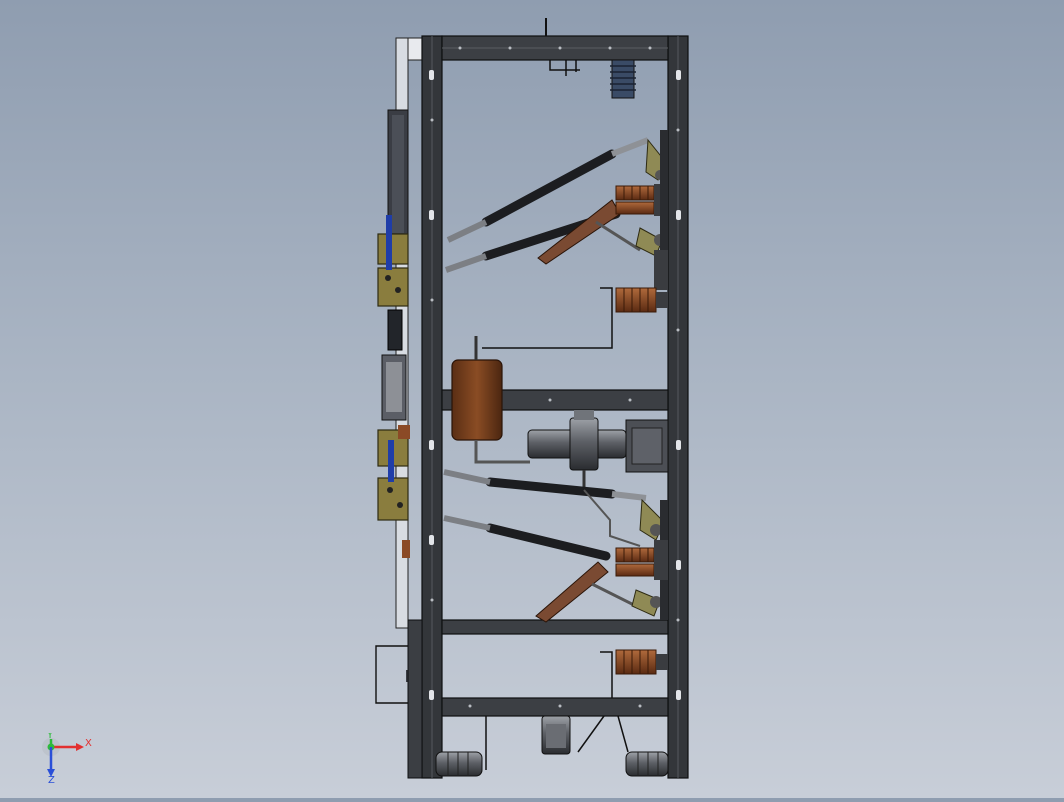 This screenshot has width=1064, height=802. What do you see at coordinates (598, 450) in the screenshot?
I see `vacuum-interrupter` at bounding box center [598, 450].